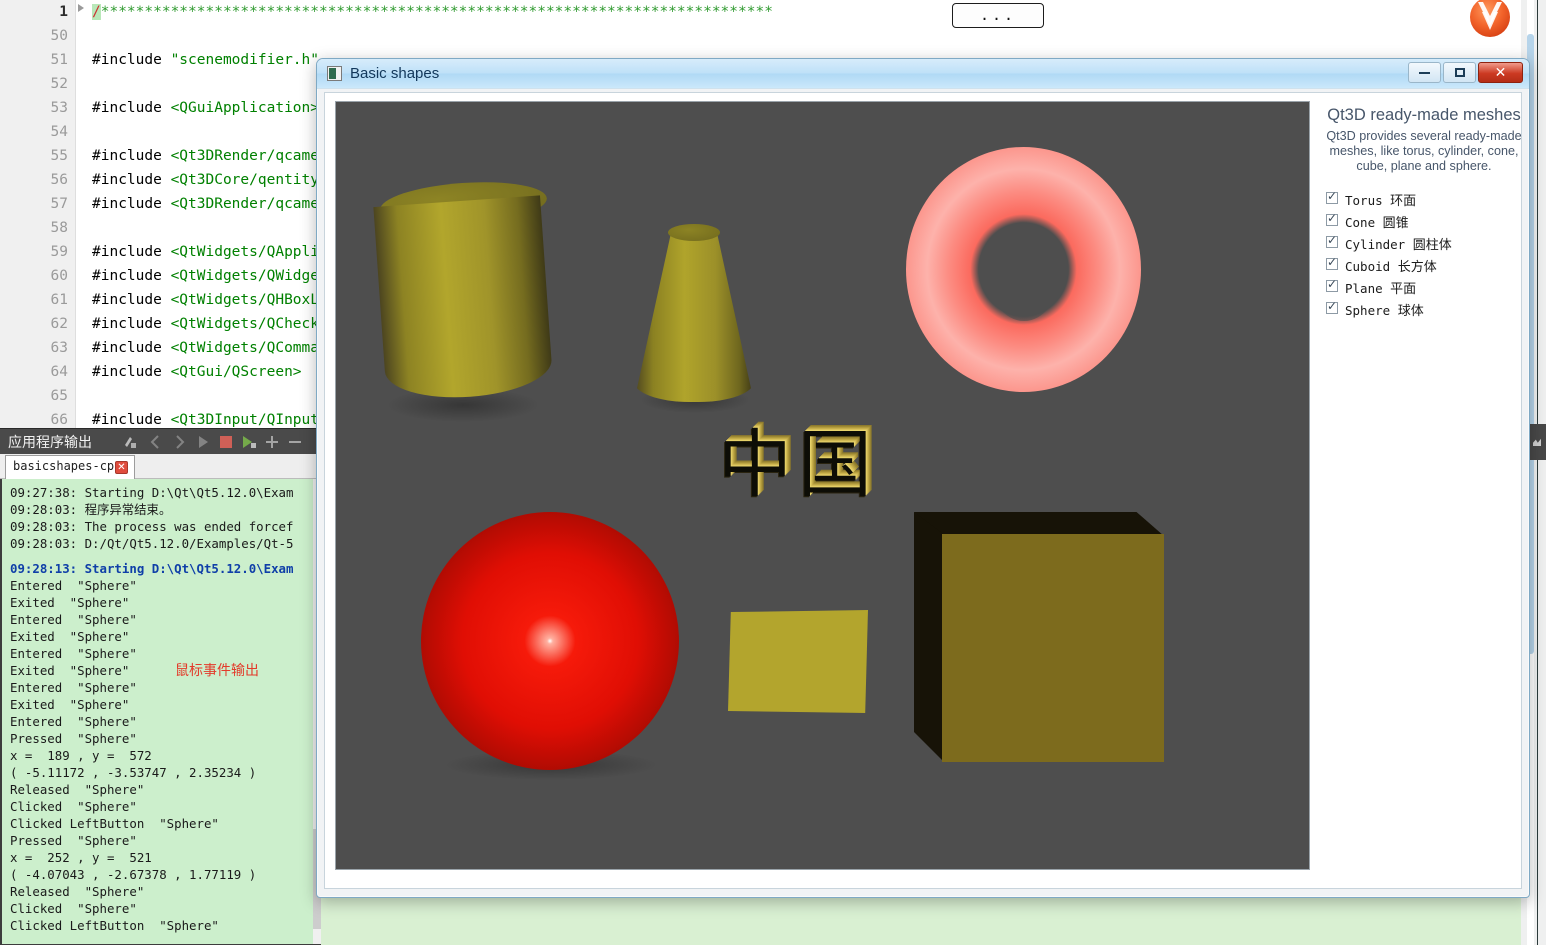 The width and height of the screenshot is (1546, 945). I want to click on plane-quad, so click(798, 661).